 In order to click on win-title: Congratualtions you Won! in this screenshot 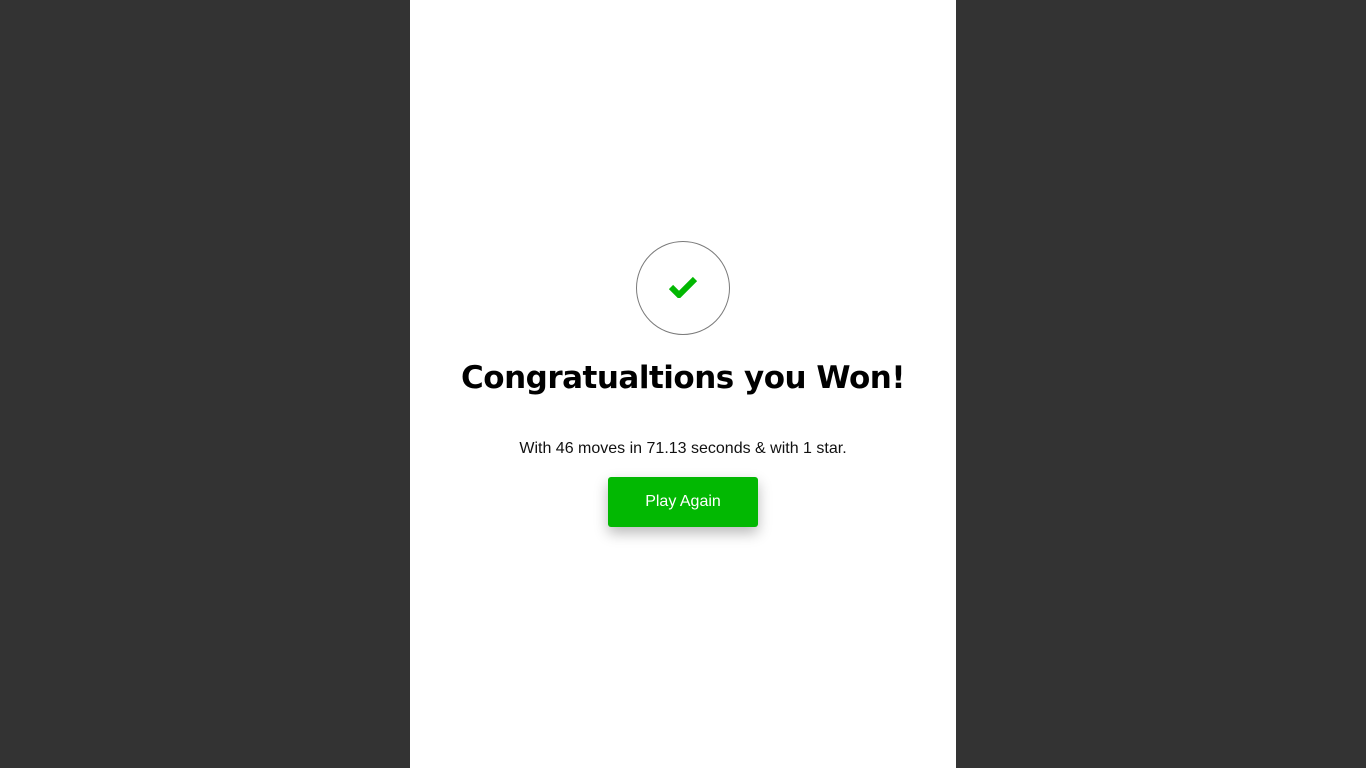, I will do `click(683, 378)`.